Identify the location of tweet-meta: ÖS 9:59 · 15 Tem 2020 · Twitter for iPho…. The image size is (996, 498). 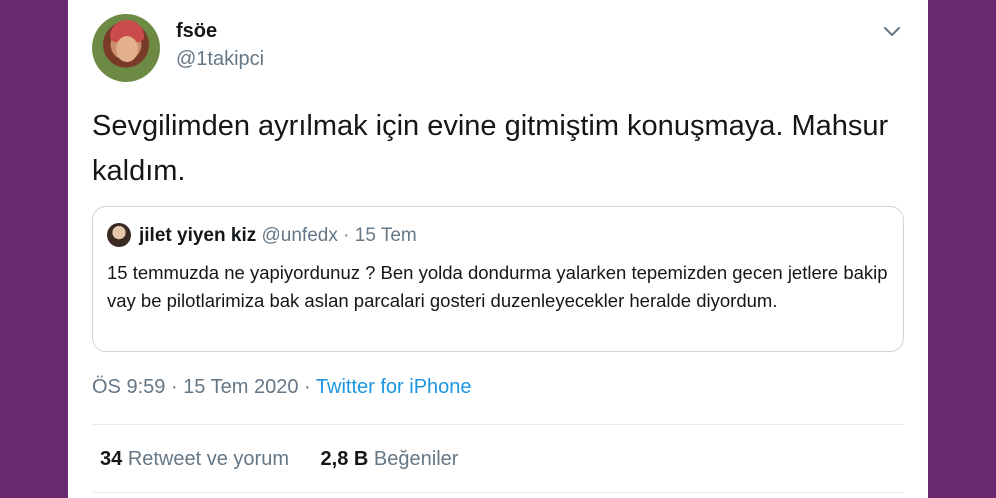
(282, 387).